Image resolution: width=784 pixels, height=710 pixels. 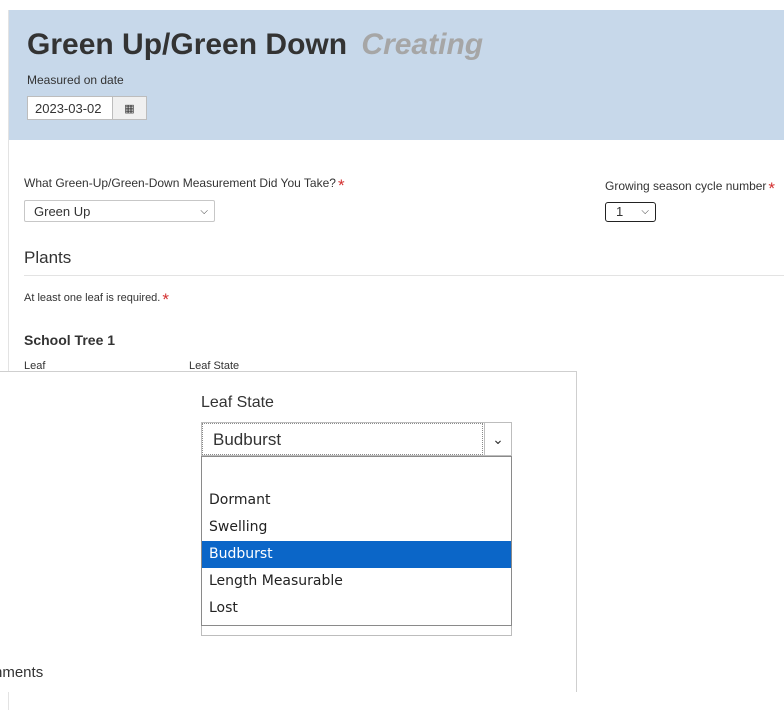 I want to click on calendar-icon: ▦, so click(x=129, y=109).